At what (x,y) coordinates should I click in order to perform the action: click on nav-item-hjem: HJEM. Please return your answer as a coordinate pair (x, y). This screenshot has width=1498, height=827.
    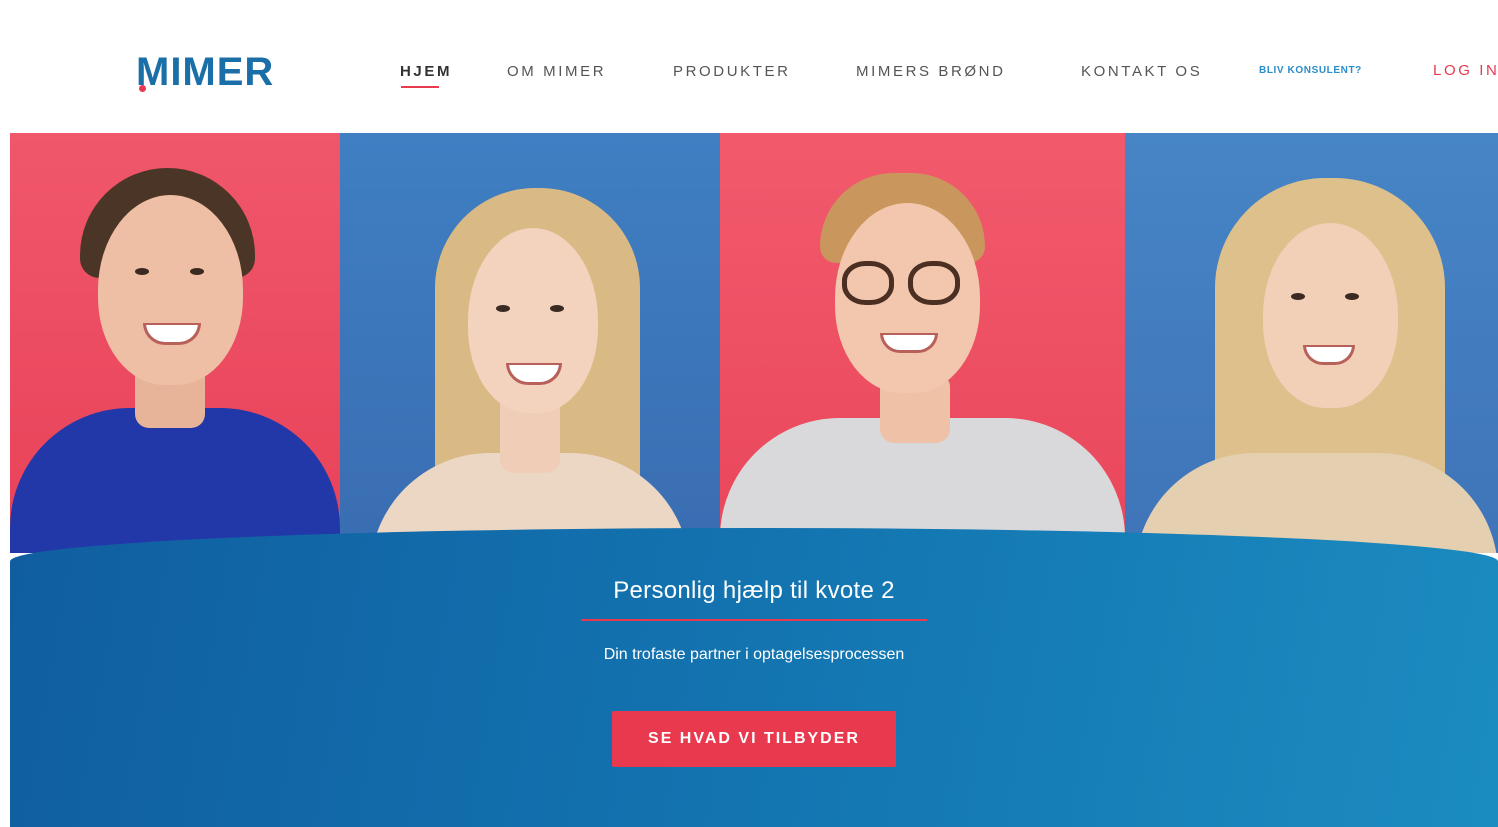
    Looking at the image, I should click on (426, 75).